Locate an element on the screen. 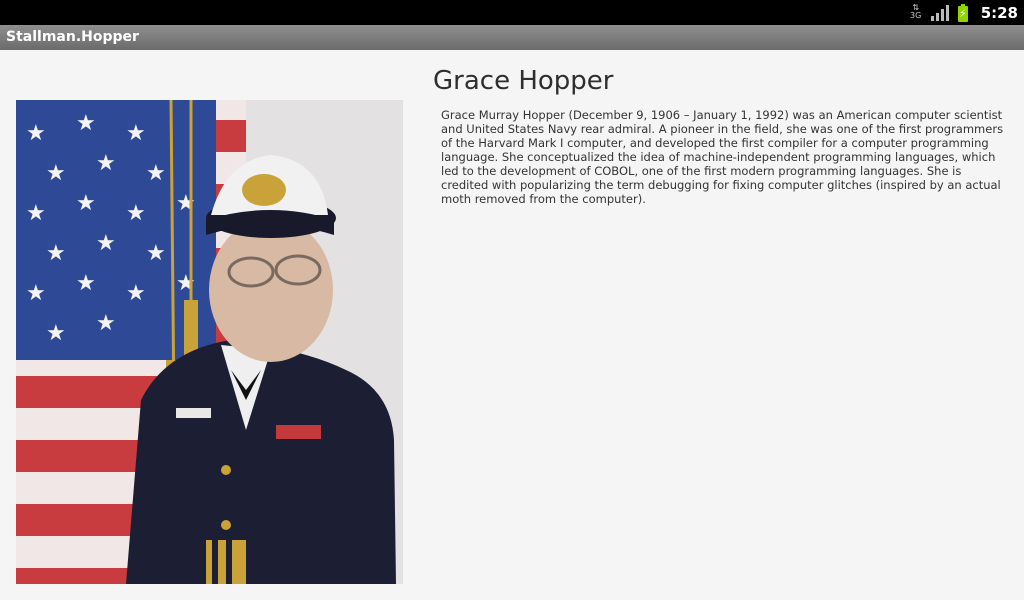  person-name: Grace Hopper is located at coordinates (523, 81).